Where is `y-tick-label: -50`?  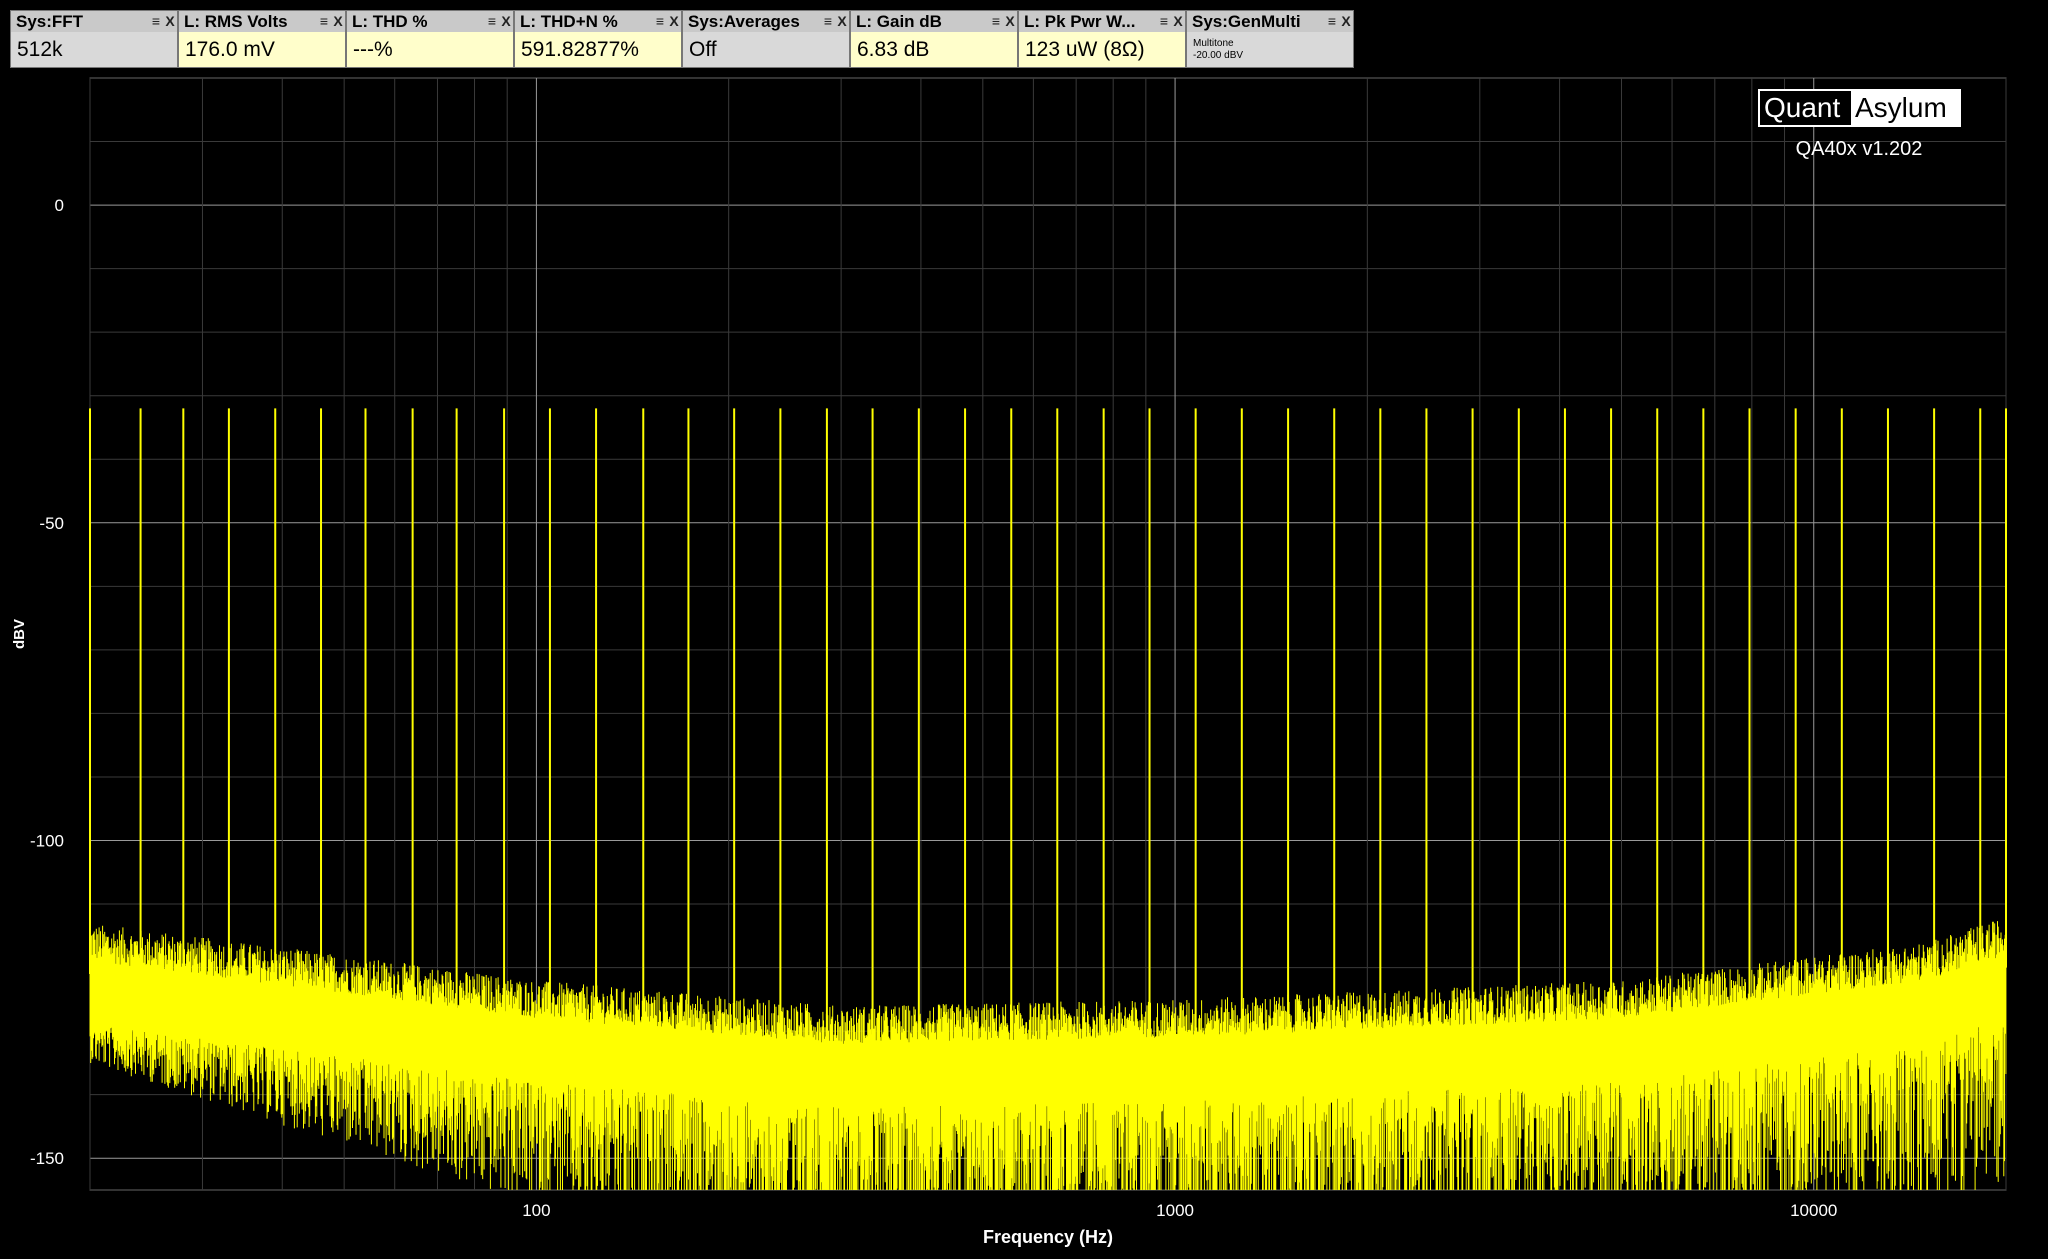
y-tick-label: -50 is located at coordinates (51, 523).